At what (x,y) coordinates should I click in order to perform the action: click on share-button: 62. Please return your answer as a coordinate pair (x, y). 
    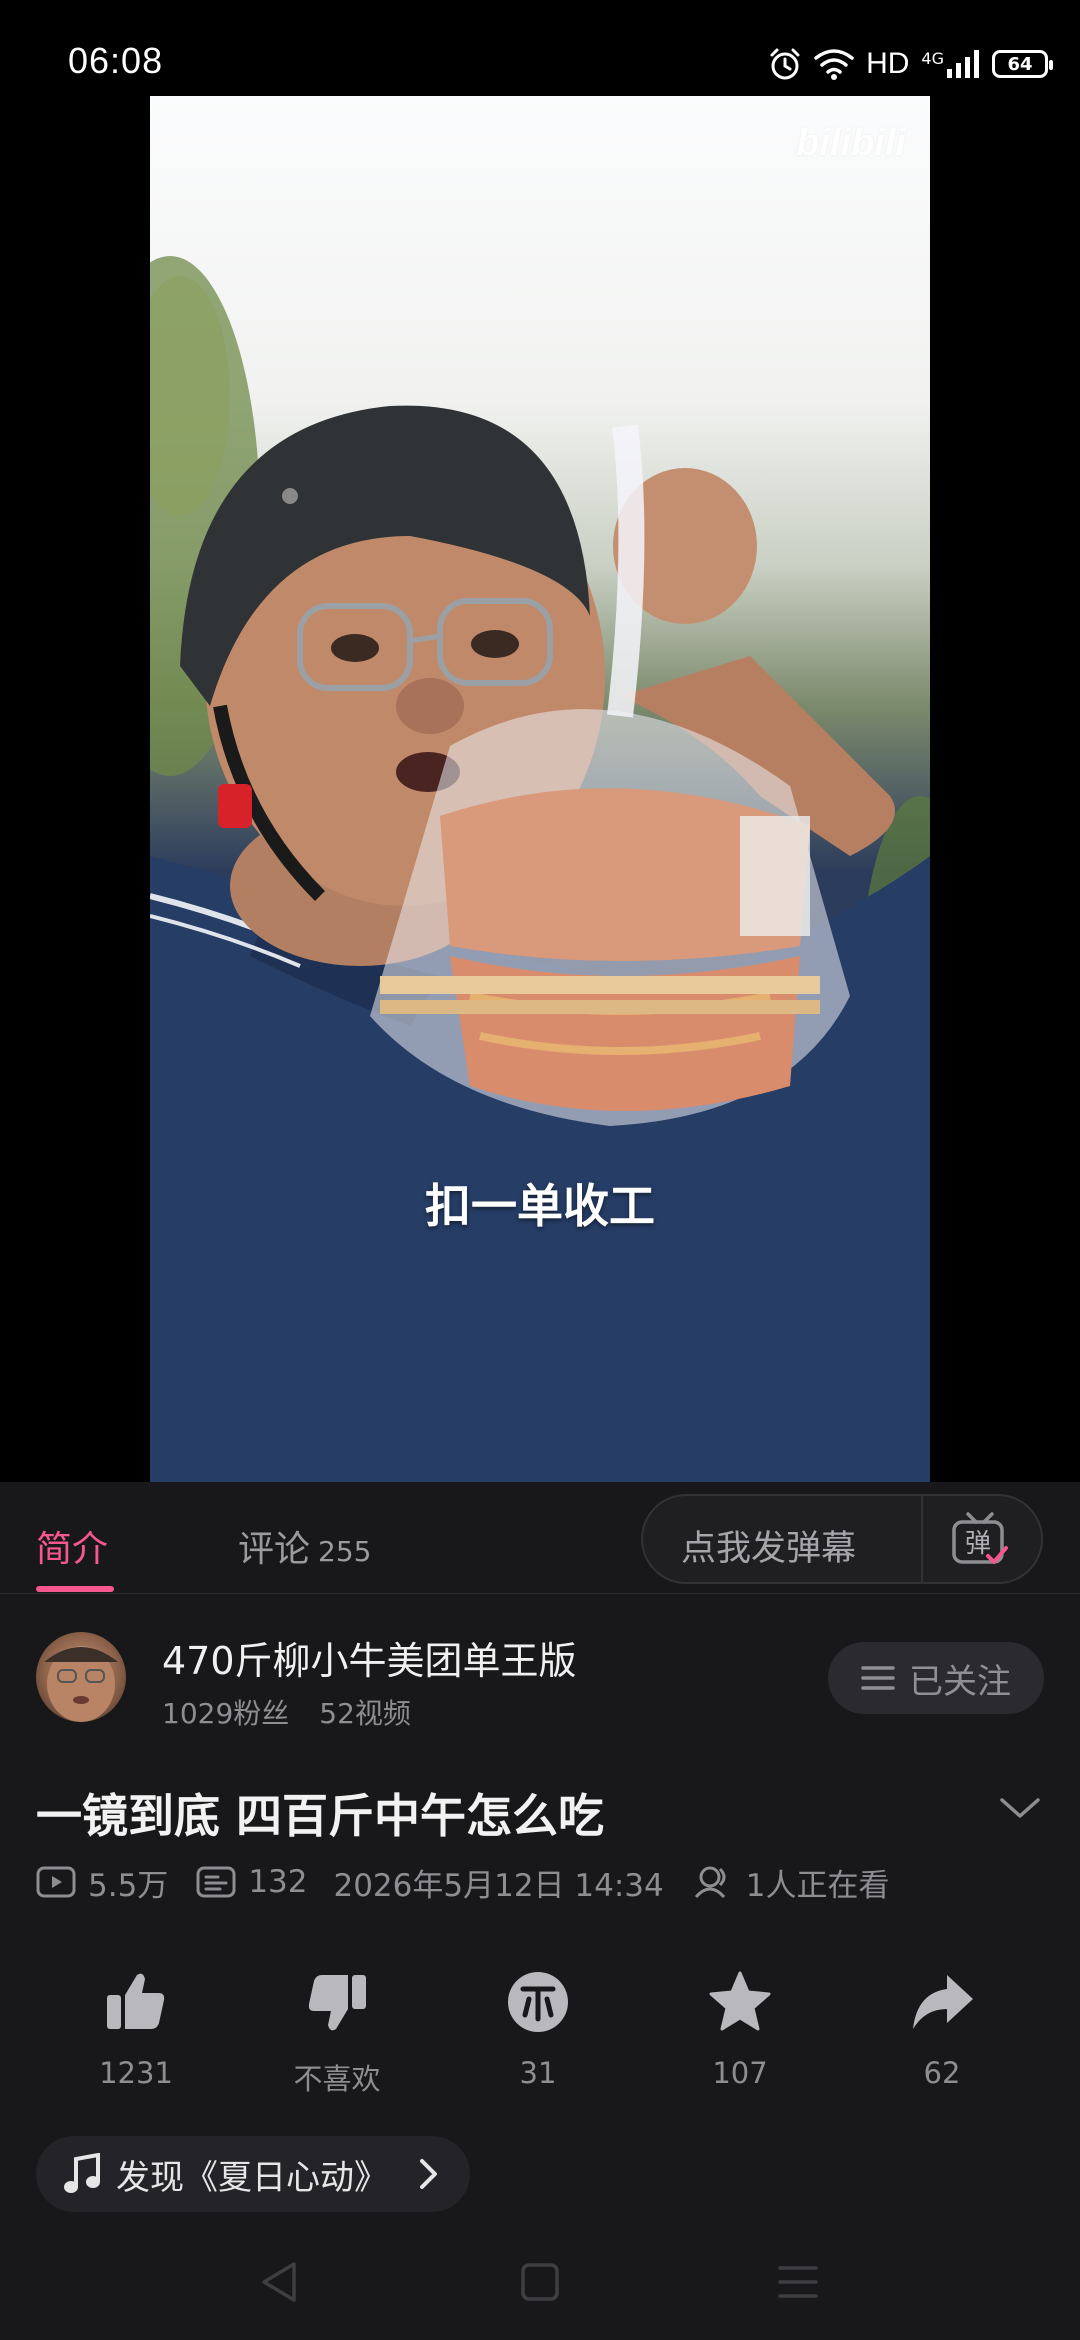
    Looking at the image, I should click on (942, 2026).